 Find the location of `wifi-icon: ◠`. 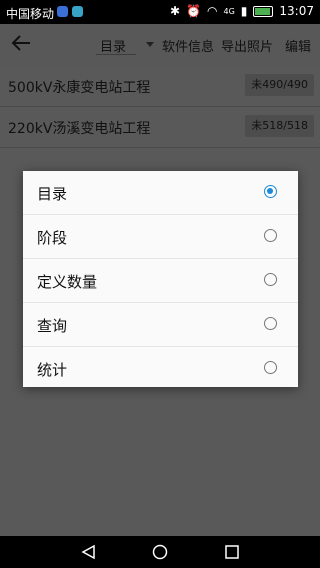

wifi-icon: ◠ is located at coordinates (212, 11).